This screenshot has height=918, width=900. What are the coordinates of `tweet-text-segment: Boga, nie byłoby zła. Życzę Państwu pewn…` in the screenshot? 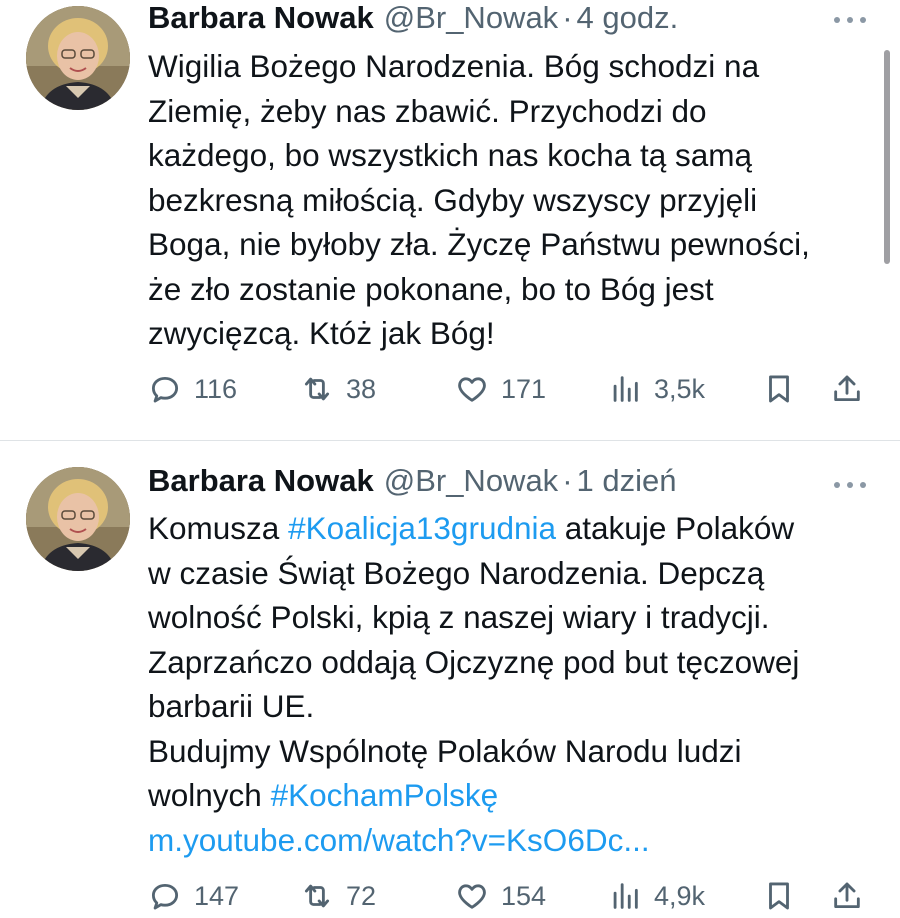 It's located at (479, 244).